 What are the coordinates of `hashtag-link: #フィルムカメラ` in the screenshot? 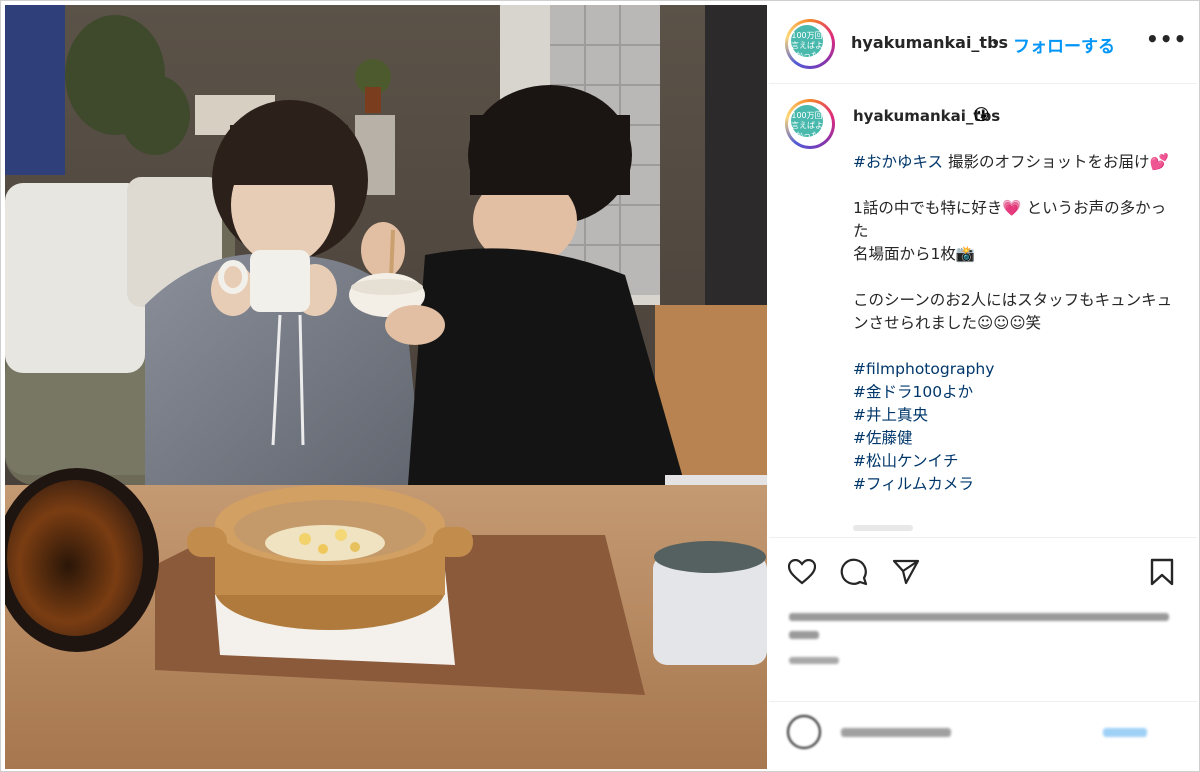 It's located at (913, 484).